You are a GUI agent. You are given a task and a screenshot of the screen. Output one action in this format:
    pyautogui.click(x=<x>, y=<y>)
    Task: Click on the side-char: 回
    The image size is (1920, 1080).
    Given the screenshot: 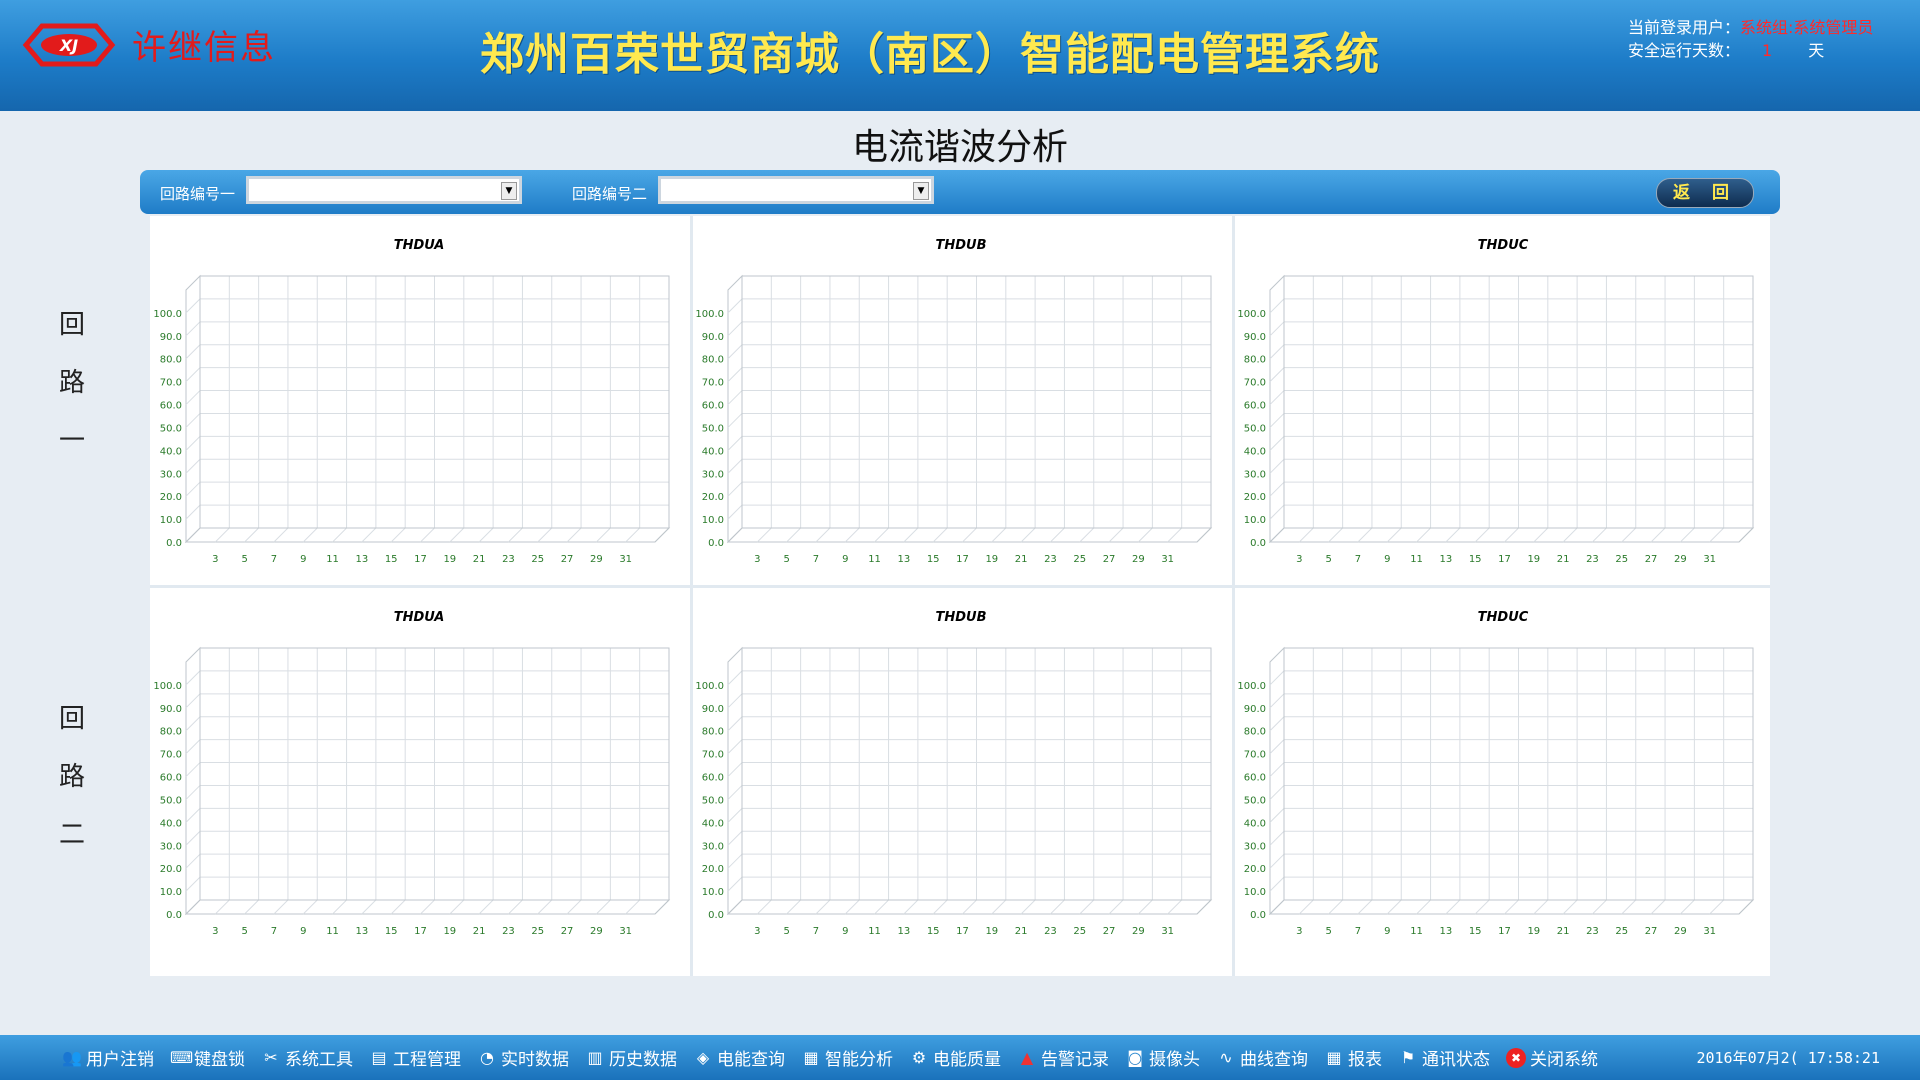 What is the action you would take?
    pyautogui.click(x=71, y=719)
    